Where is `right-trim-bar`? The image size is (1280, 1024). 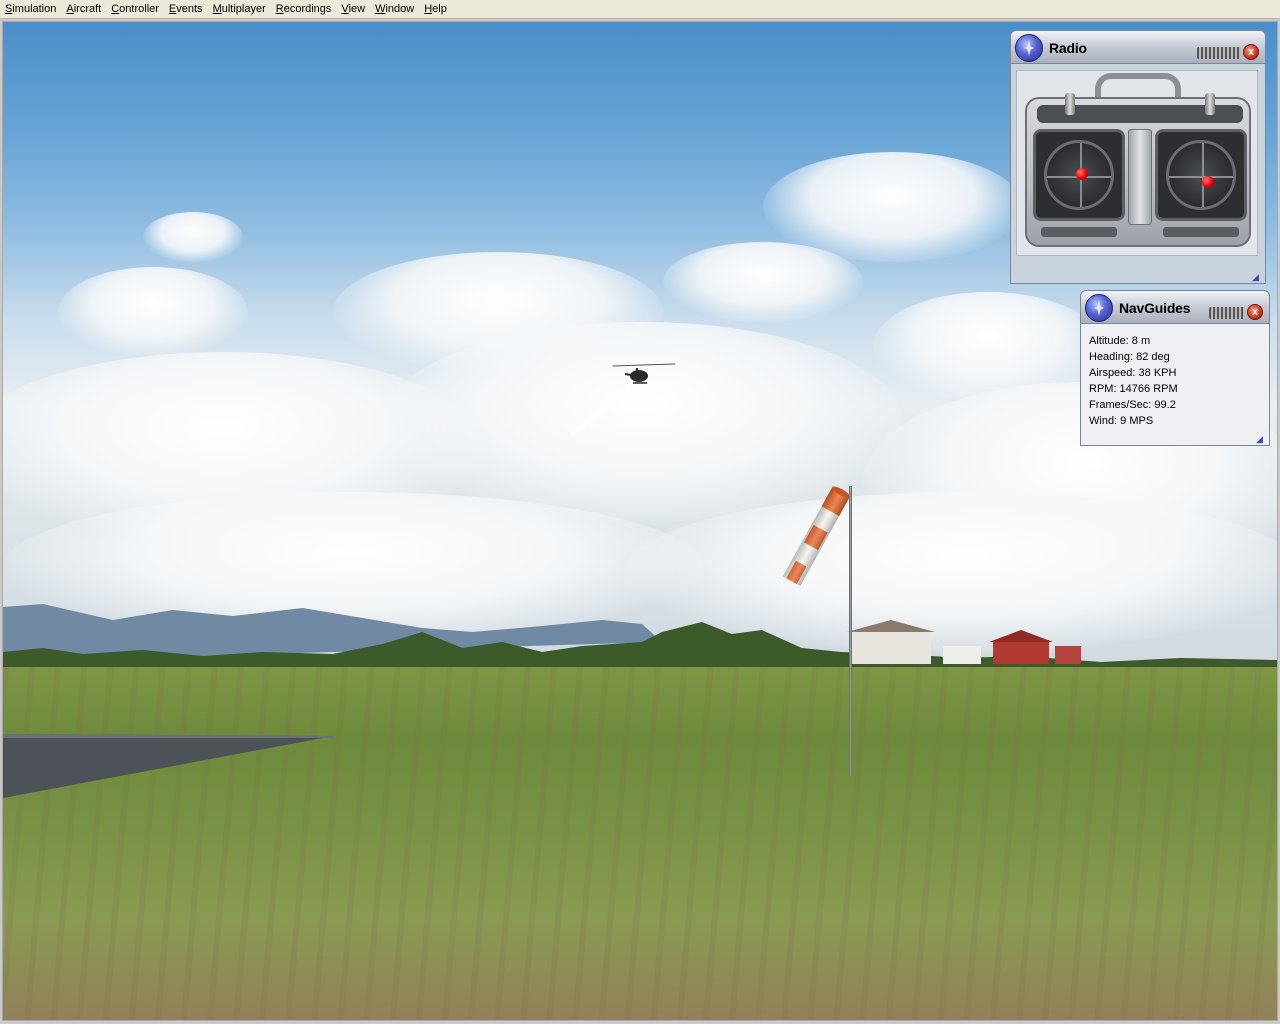 right-trim-bar is located at coordinates (1201, 232).